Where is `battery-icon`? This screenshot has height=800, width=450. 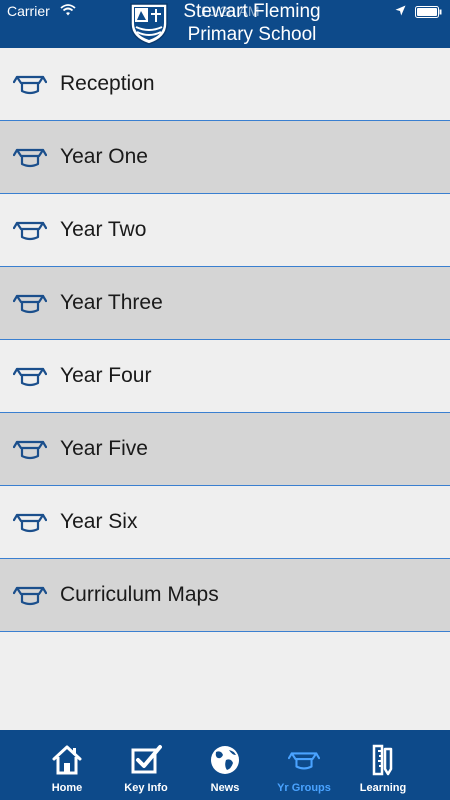 battery-icon is located at coordinates (428, 12).